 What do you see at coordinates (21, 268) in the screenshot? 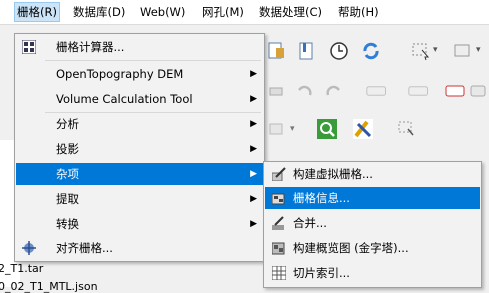
I see `file-list-item: 2_T1.tar` at bounding box center [21, 268].